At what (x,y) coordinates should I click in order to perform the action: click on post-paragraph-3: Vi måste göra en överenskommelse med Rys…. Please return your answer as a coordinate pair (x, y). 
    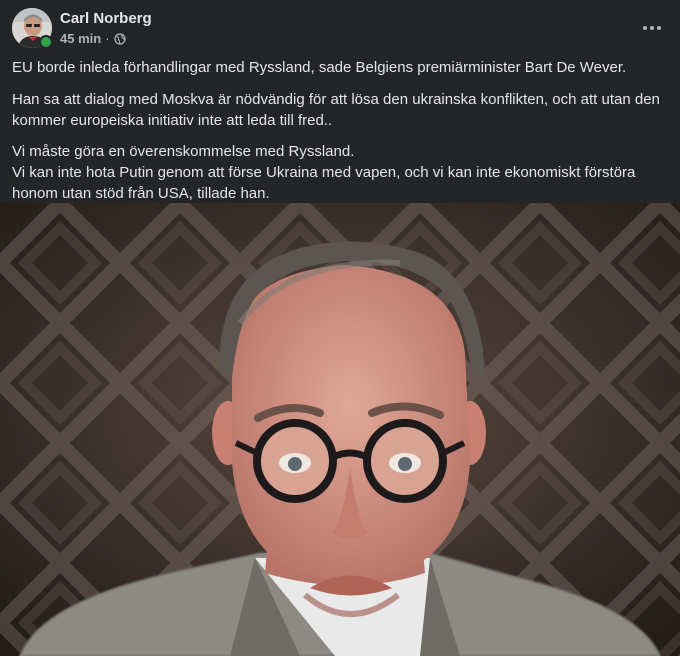
    Looking at the image, I should click on (183, 151).